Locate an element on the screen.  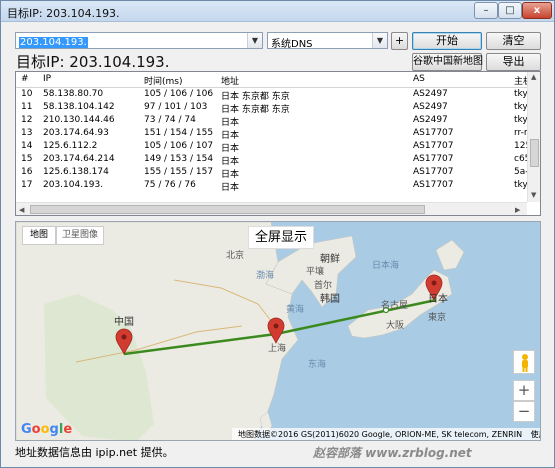
cell-index: 11 is located at coordinates (27, 107).